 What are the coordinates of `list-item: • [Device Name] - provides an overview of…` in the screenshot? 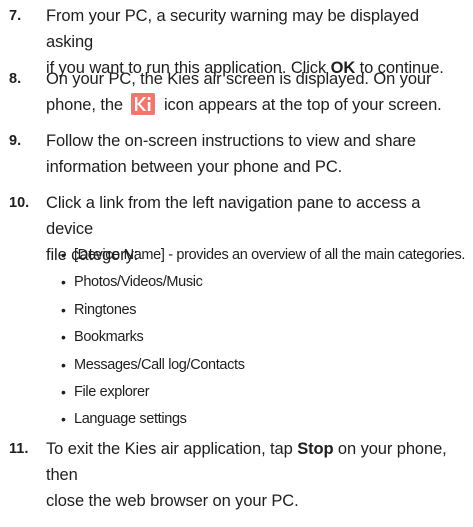 It's located at (264, 255).